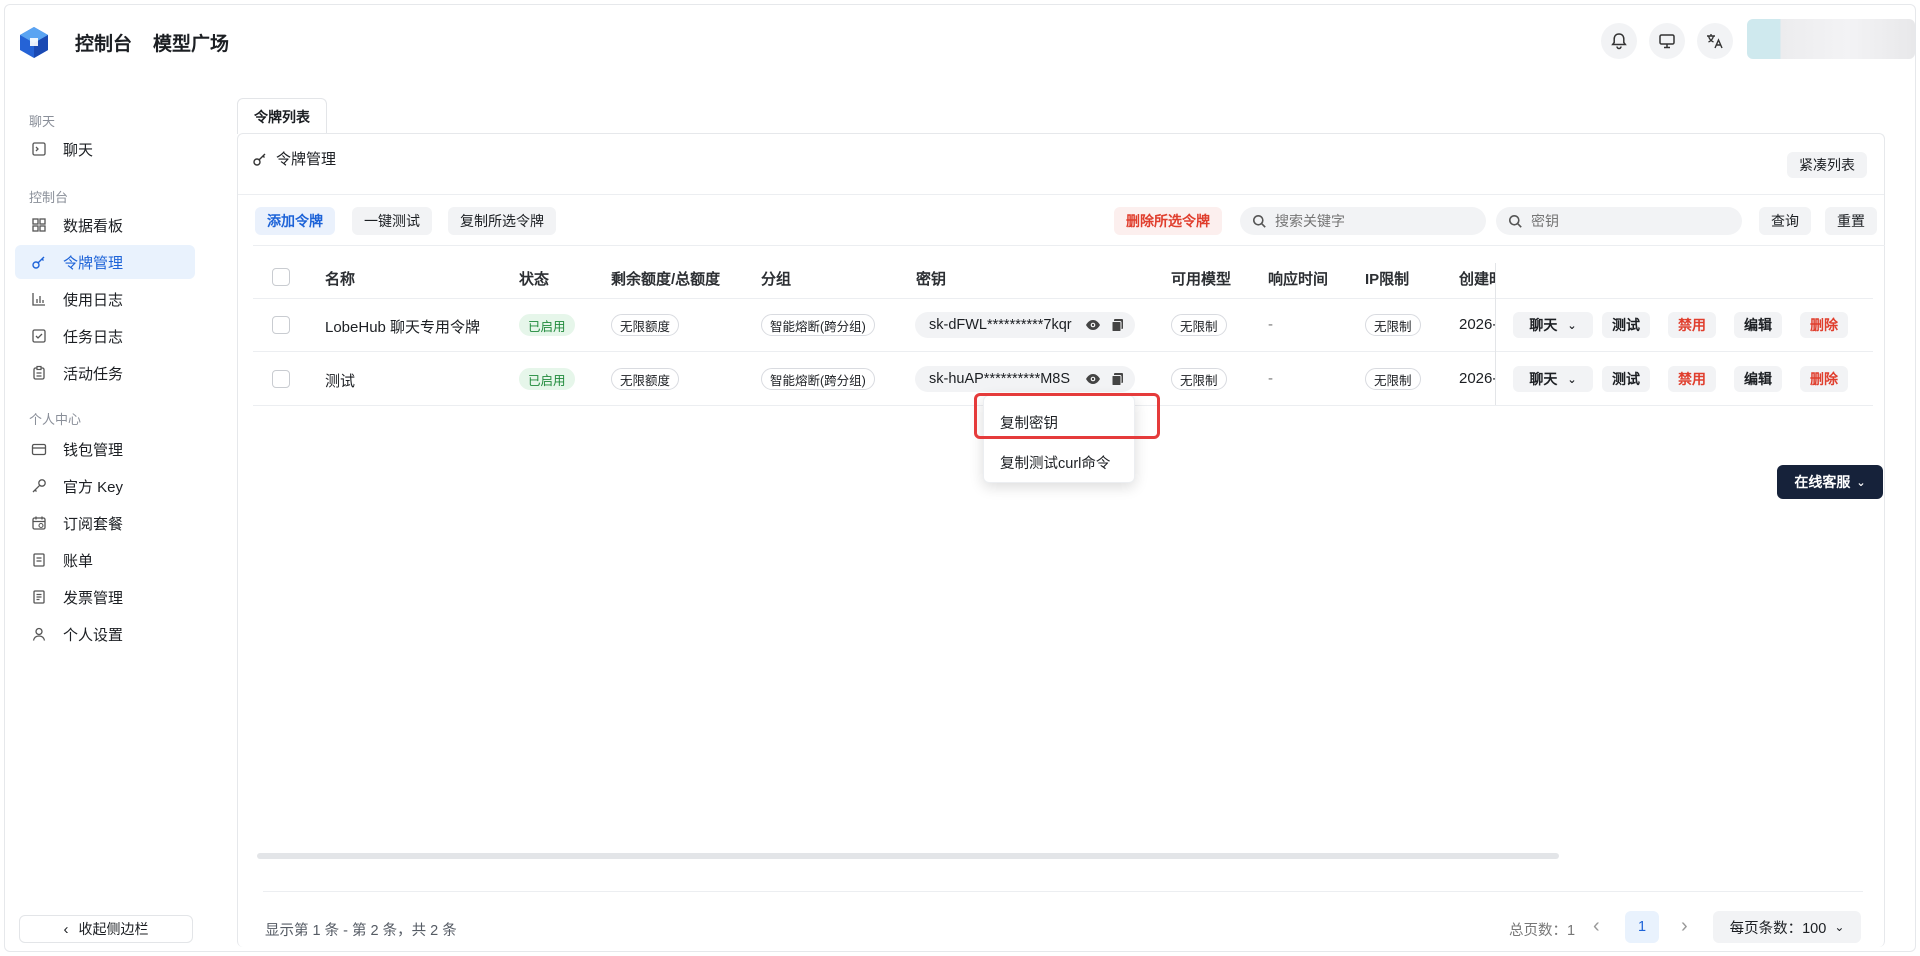  I want to click on sidebar-section-chat: 聊天, so click(42, 121).